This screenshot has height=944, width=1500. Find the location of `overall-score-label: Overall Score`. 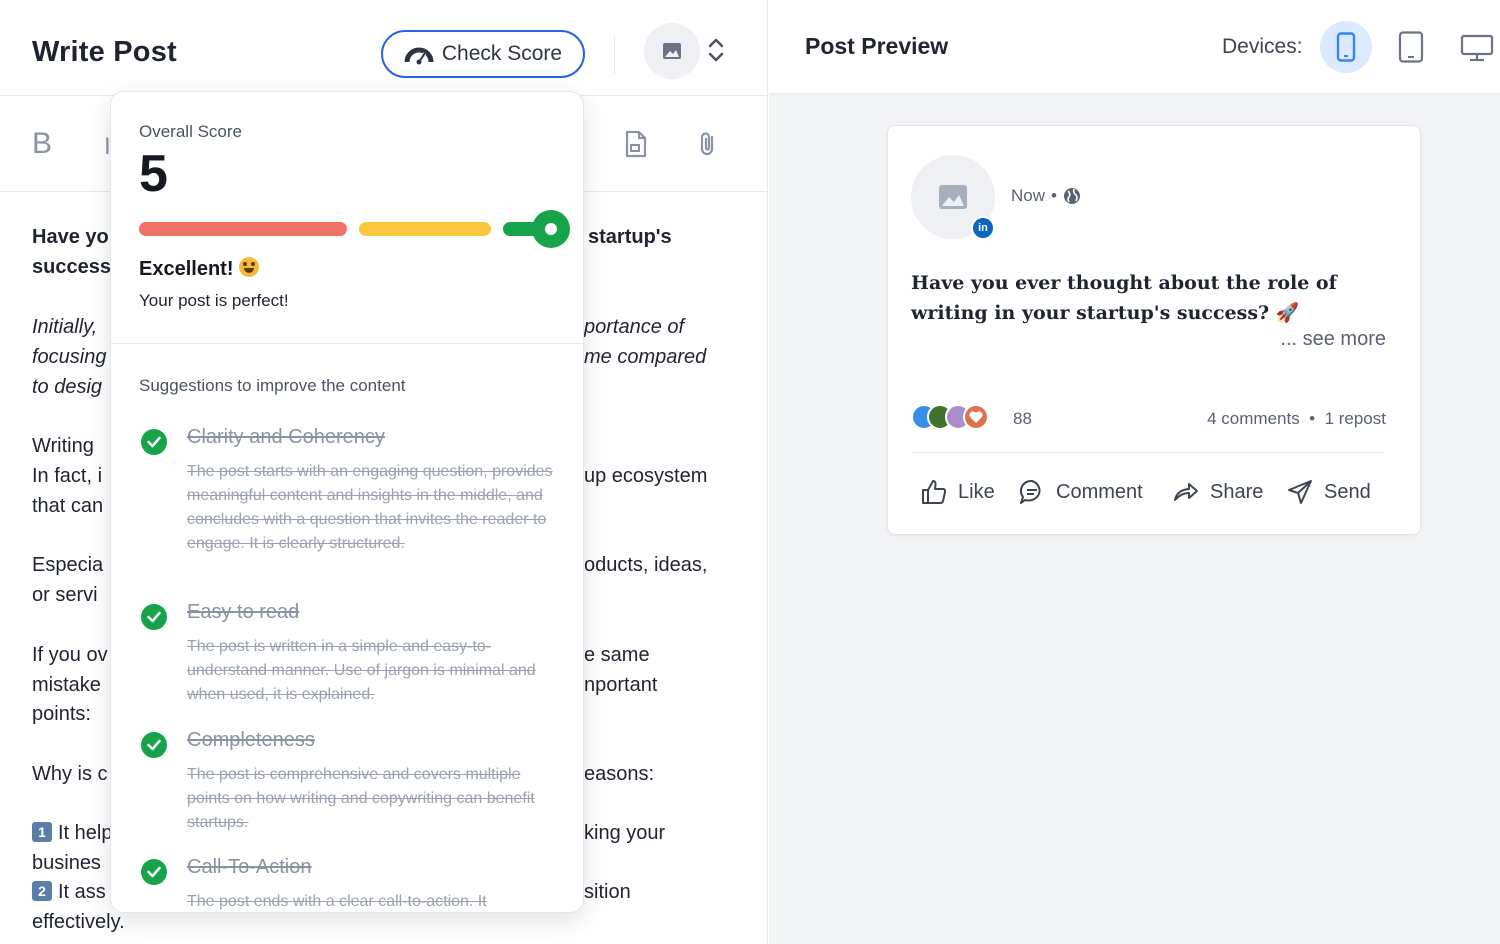

overall-score-label: Overall Score is located at coordinates (190, 131).